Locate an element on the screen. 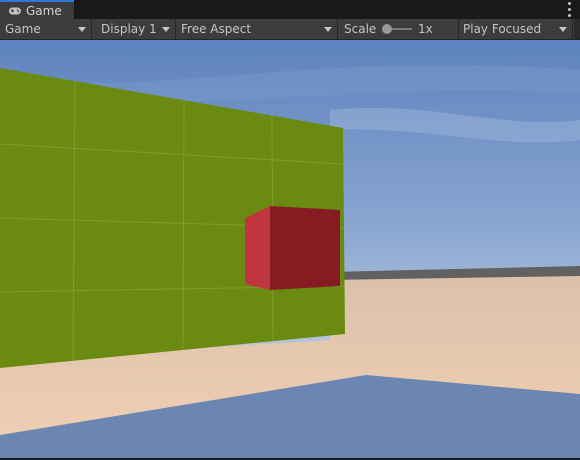 This screenshot has height=460, width=580. view-mode-dropdown: Game is located at coordinates (46, 29).